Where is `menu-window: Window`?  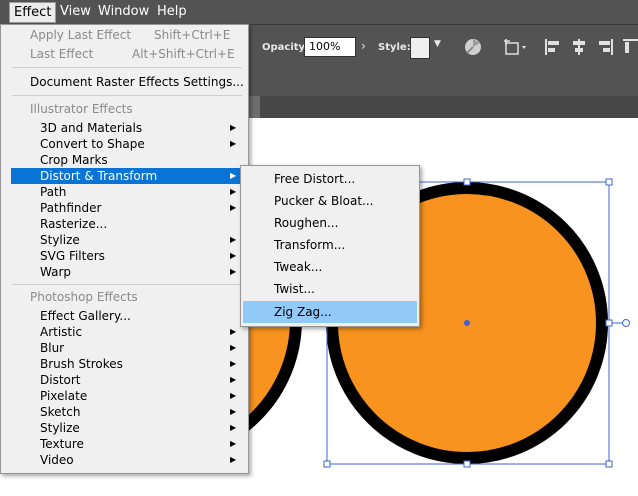 menu-window: Window is located at coordinates (123, 11).